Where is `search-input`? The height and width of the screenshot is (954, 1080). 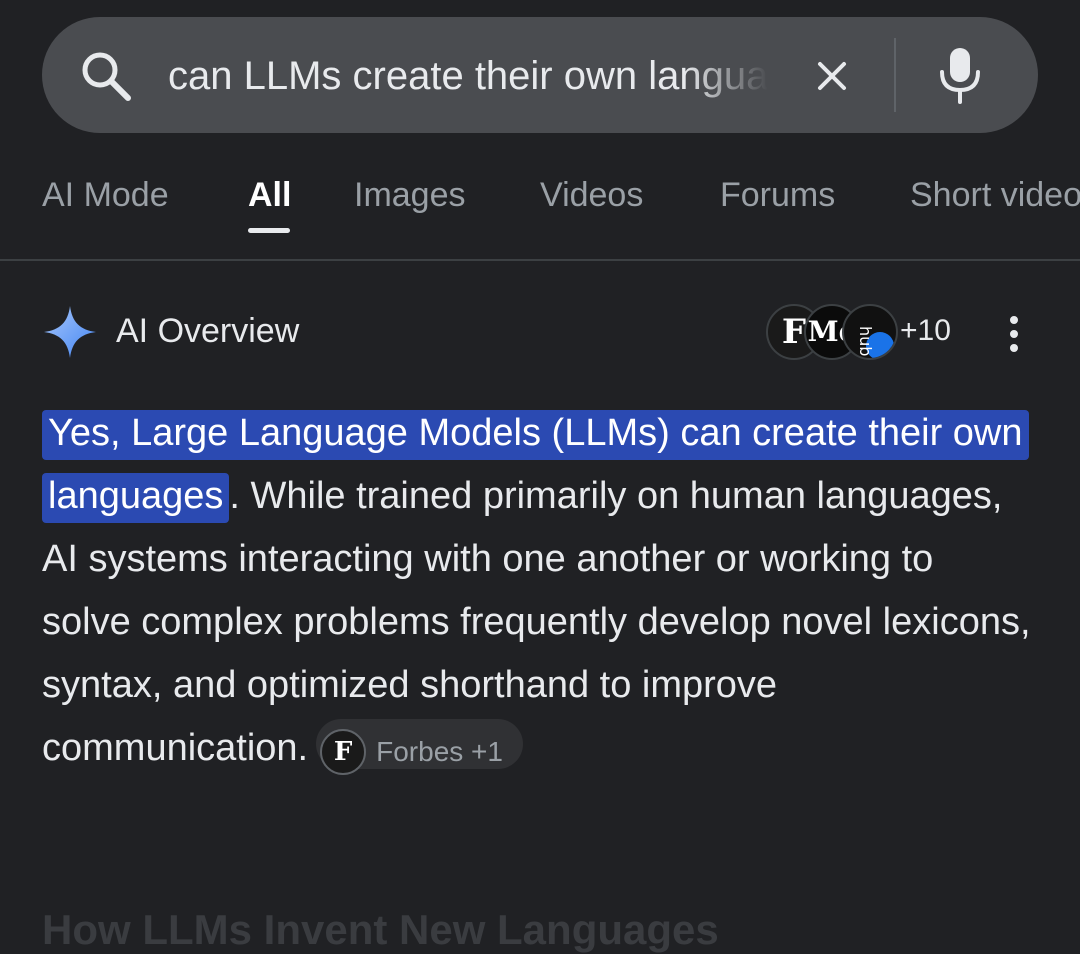 search-input is located at coordinates (468, 76).